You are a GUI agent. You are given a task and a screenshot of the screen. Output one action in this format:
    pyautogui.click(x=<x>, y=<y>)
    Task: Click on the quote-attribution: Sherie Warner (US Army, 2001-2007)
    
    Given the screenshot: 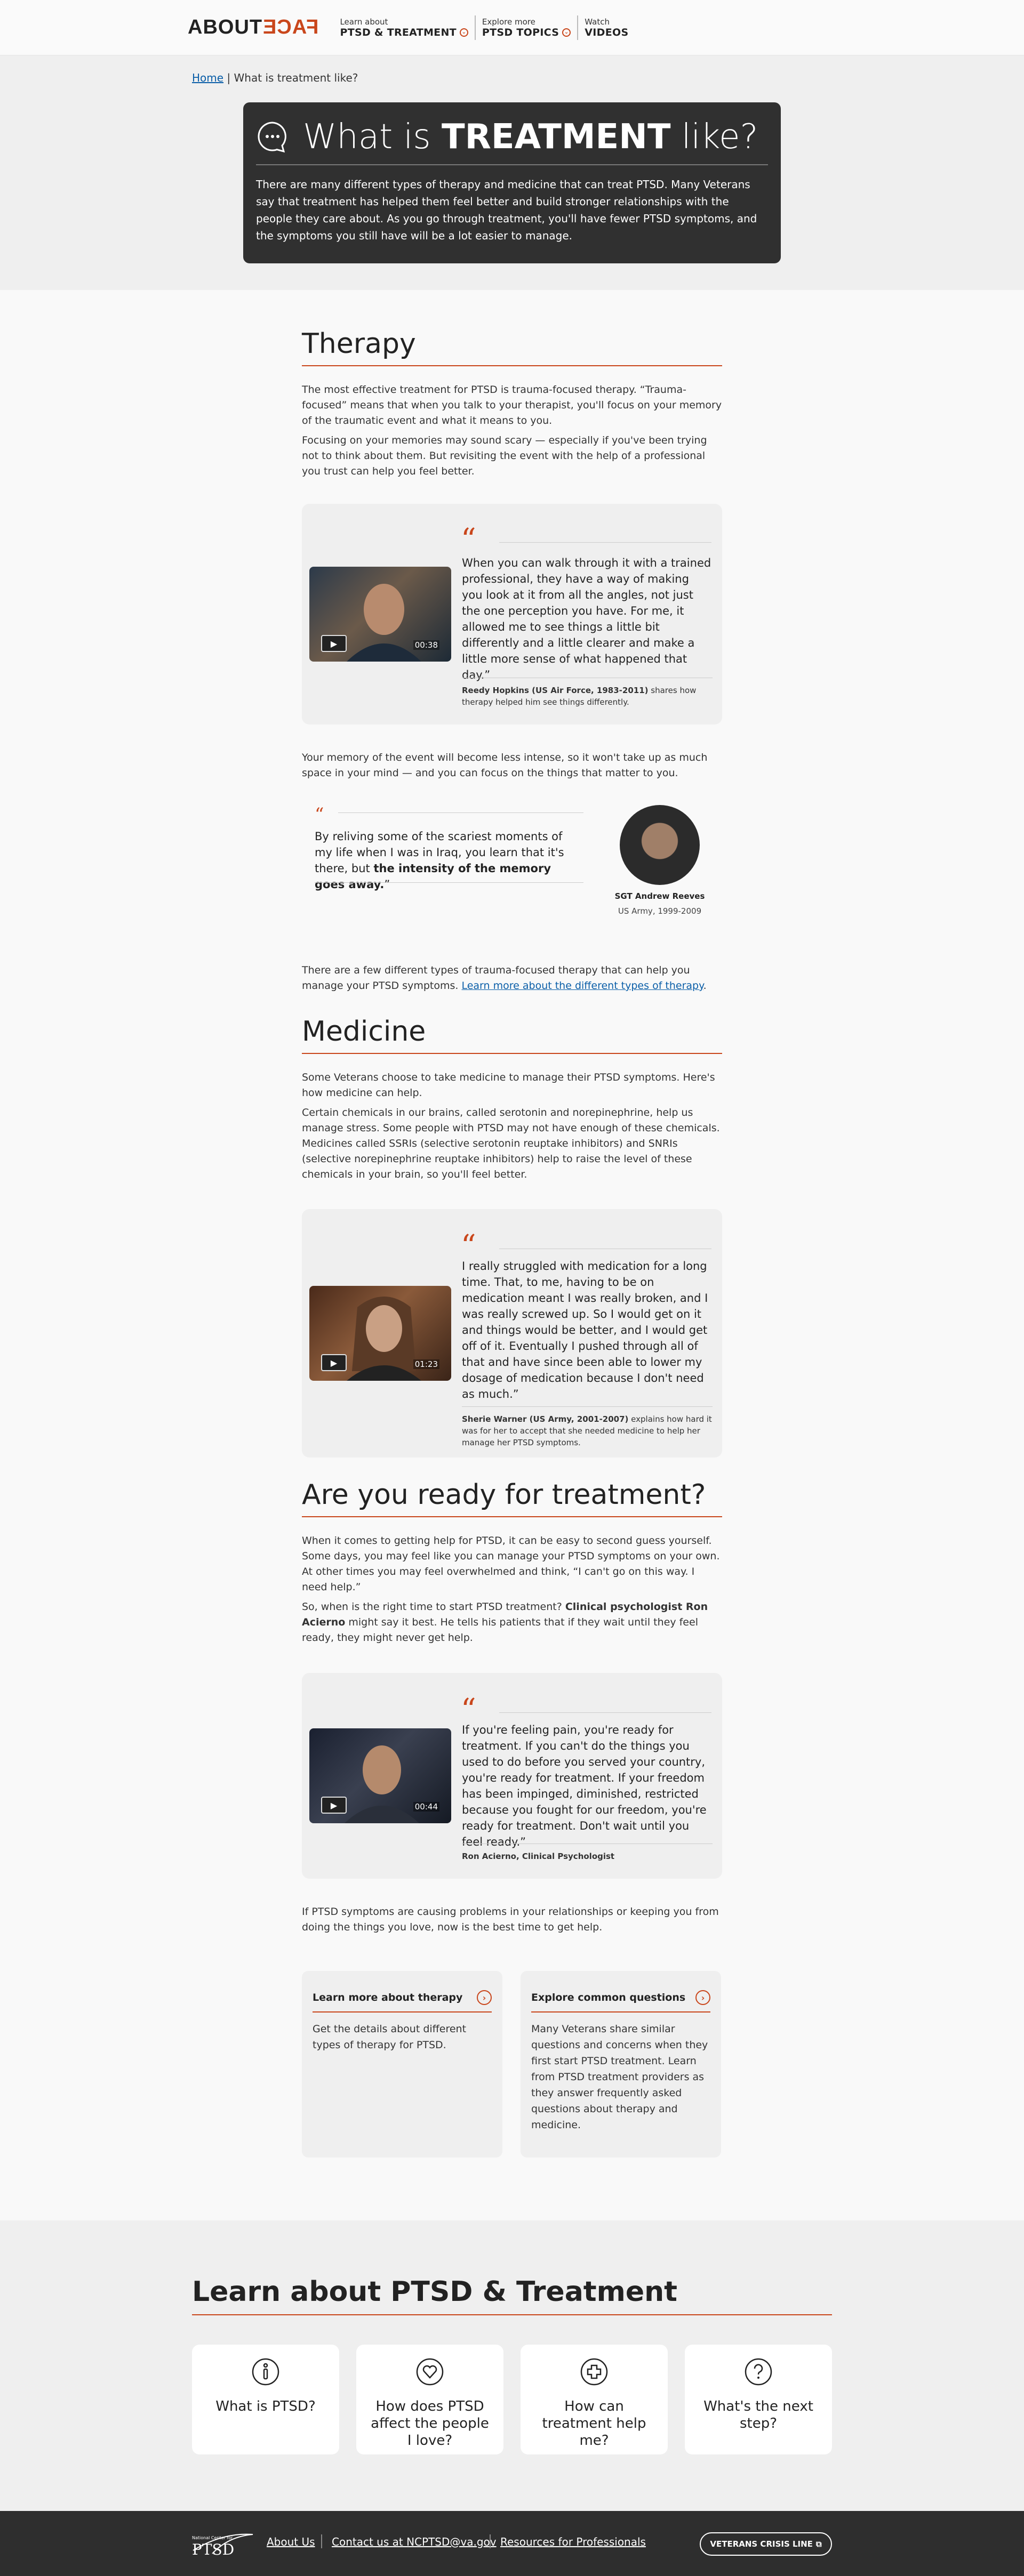 What is the action you would take?
    pyautogui.click(x=545, y=1419)
    